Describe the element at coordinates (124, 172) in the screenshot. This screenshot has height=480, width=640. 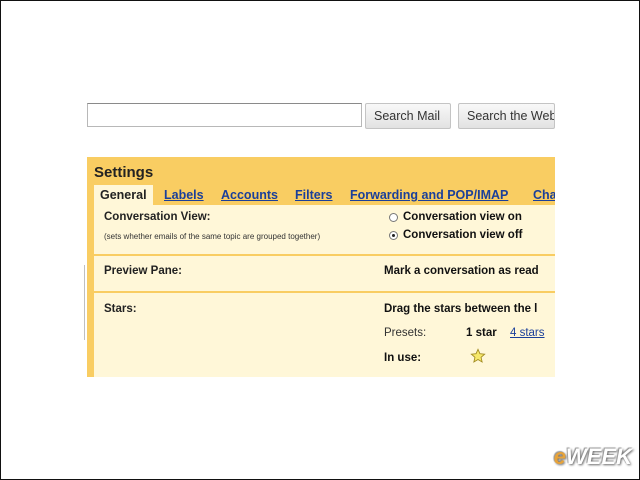
I see `page-title: Settings` at that location.